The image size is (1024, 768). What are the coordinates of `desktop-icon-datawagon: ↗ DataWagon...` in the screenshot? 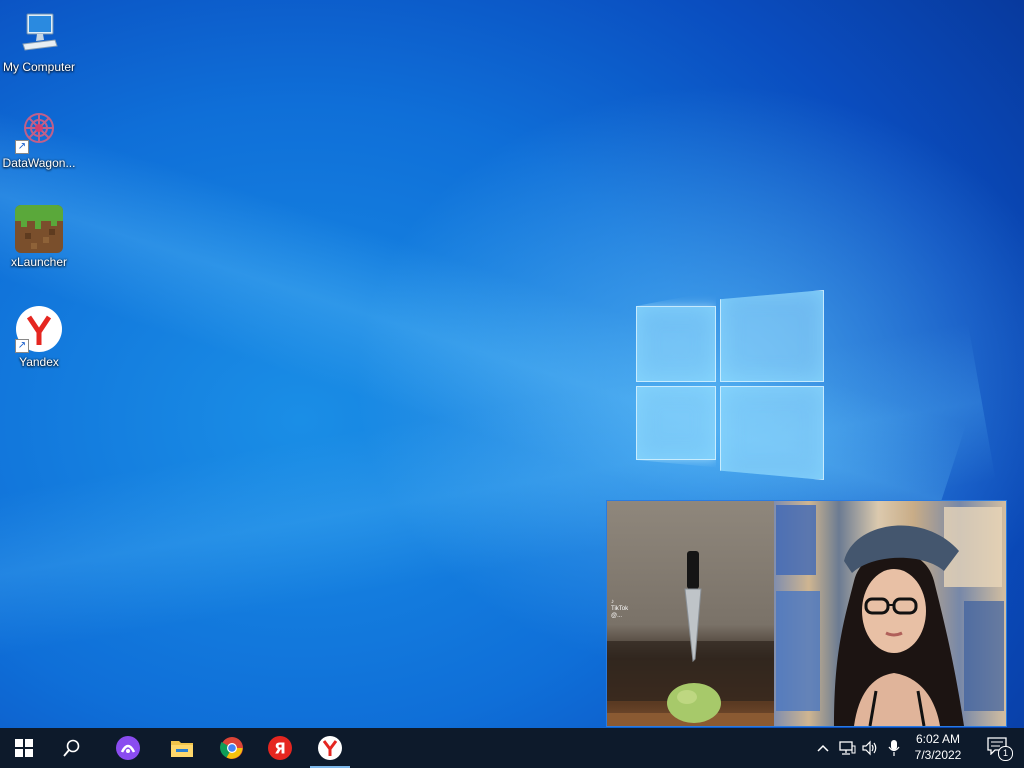 It's located at (39, 138).